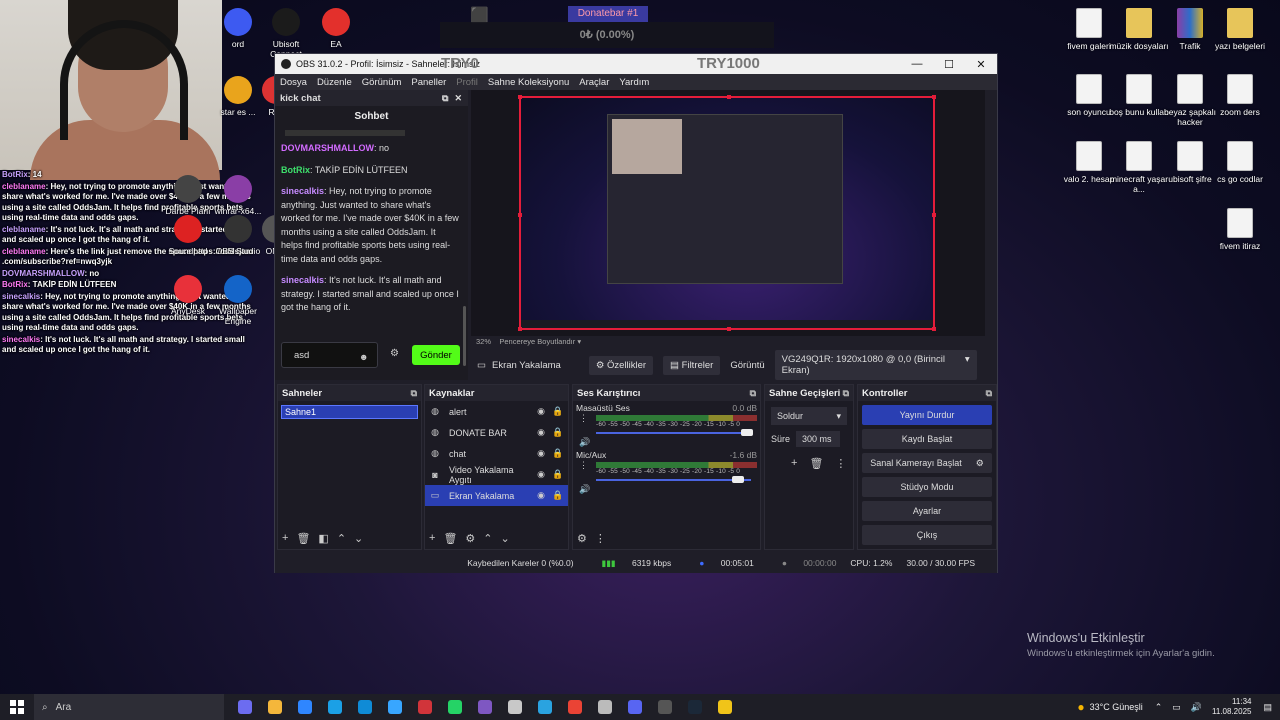 The width and height of the screenshot is (1280, 720). What do you see at coordinates (917, 64) in the screenshot?
I see `minimize-icon: —` at bounding box center [917, 64].